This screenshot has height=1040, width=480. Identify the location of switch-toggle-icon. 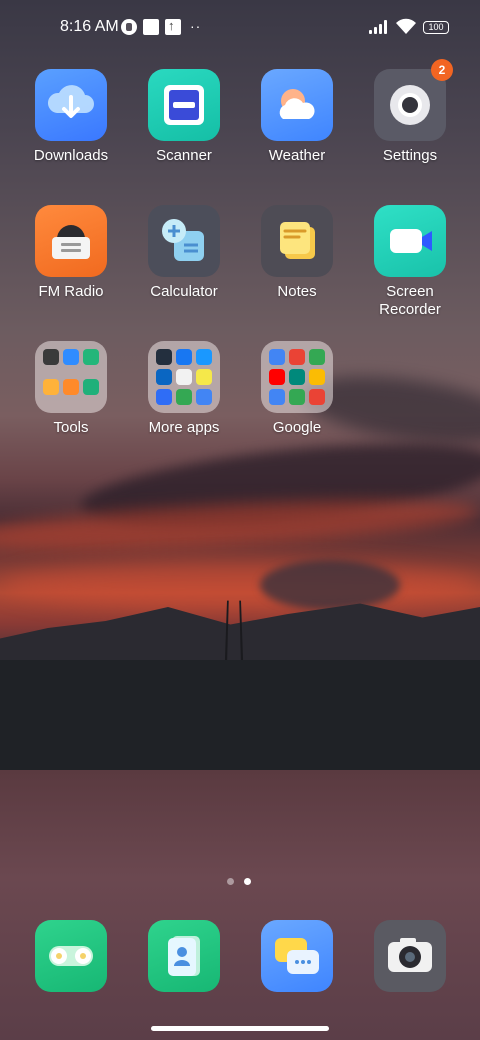
(71, 956).